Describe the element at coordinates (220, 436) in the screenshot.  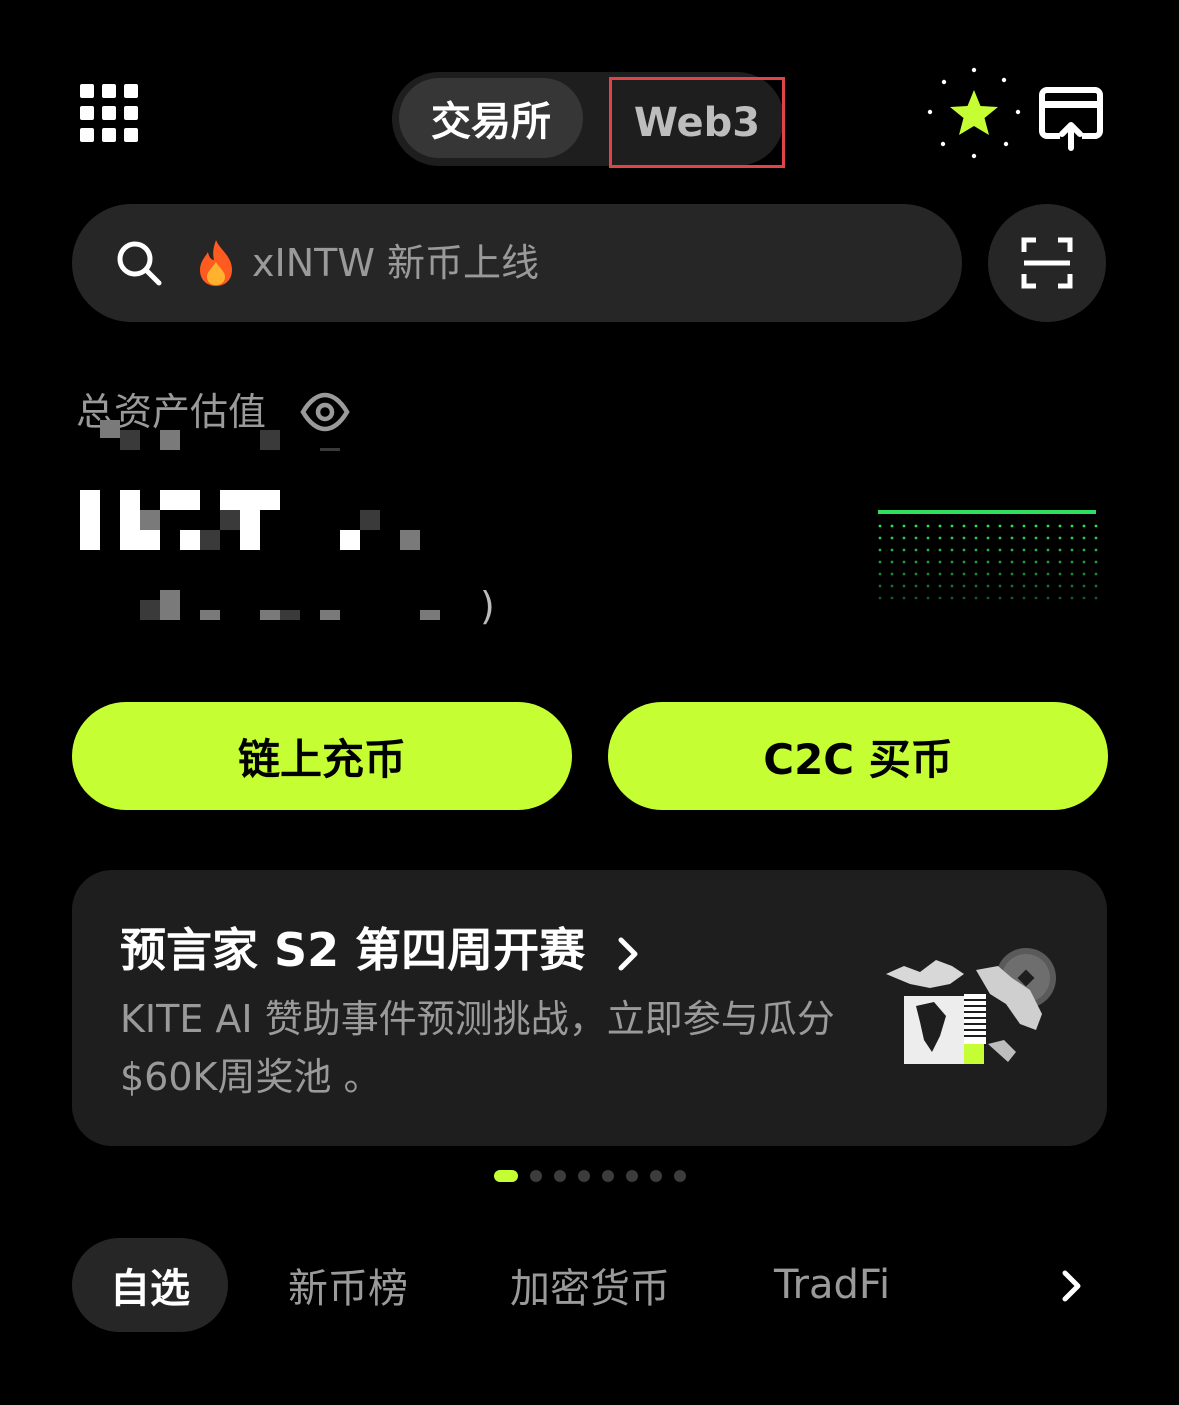
I see `masked-label-pixels` at that location.